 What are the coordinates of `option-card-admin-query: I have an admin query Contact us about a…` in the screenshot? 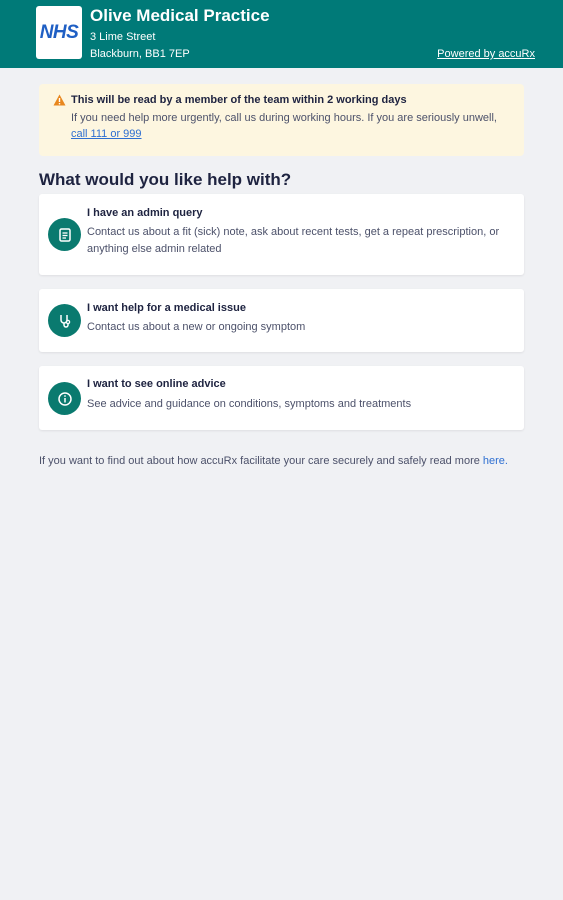 It's located at (281, 234).